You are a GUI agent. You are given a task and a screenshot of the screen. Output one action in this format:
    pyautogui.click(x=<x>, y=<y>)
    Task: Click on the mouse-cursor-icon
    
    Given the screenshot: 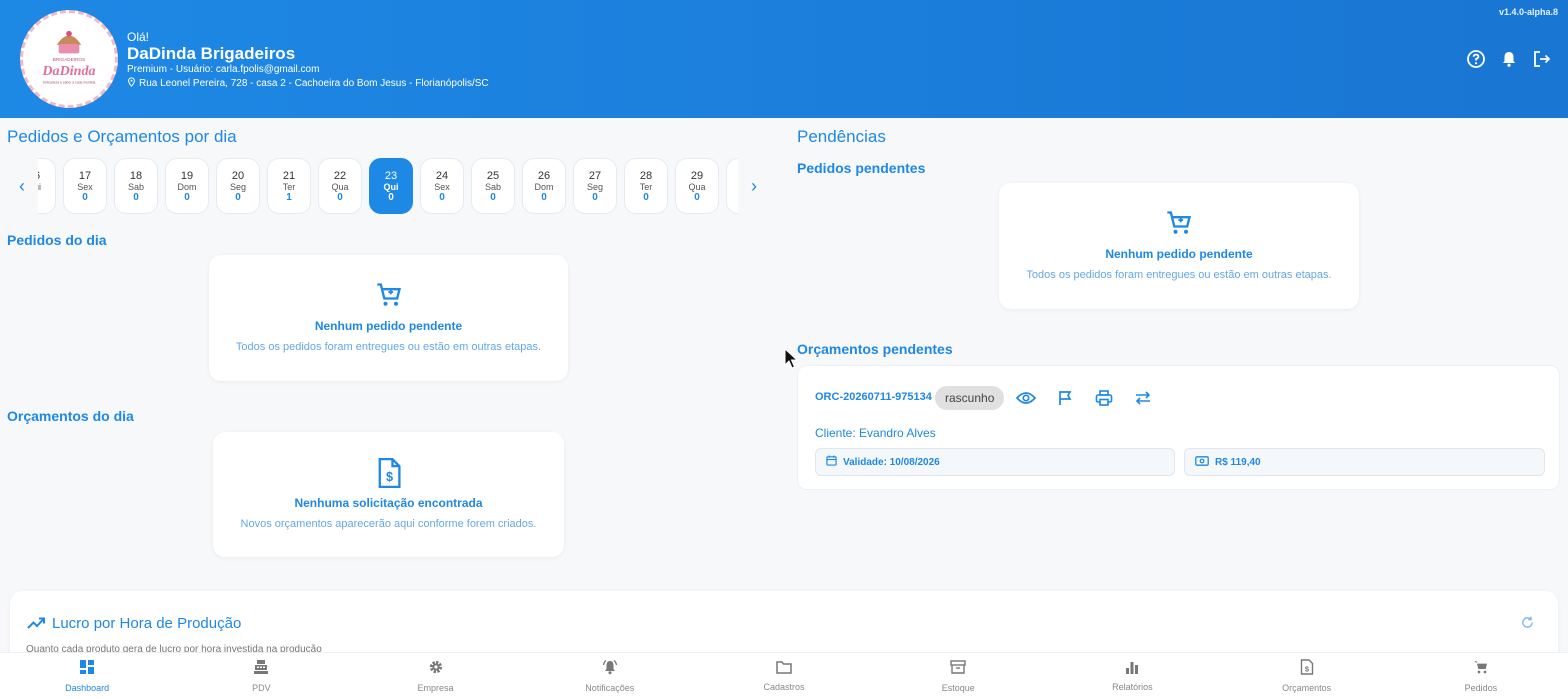 What is the action you would take?
    pyautogui.click(x=791, y=358)
    